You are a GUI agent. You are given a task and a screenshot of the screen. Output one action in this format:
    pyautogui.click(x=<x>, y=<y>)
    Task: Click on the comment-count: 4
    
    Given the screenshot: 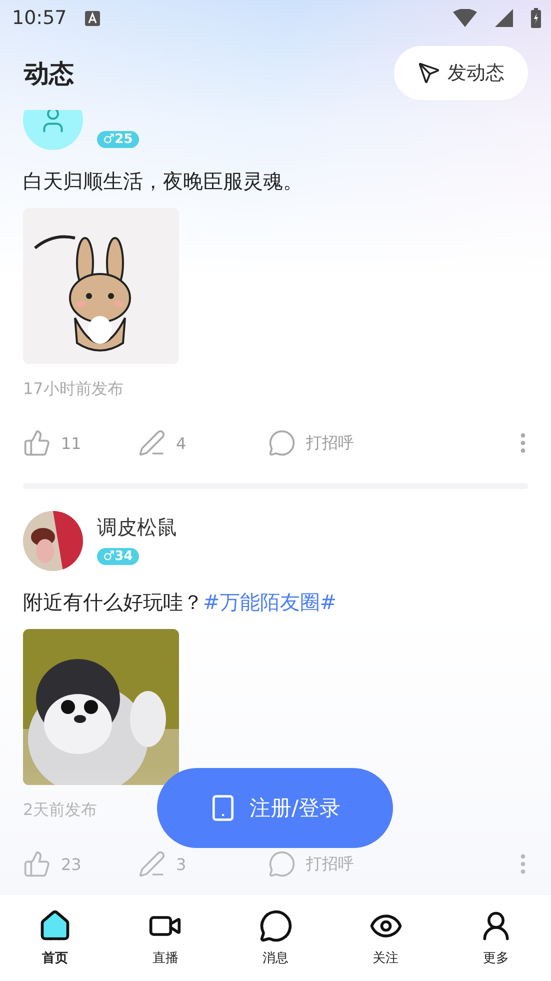 What is the action you would take?
    pyautogui.click(x=181, y=443)
    